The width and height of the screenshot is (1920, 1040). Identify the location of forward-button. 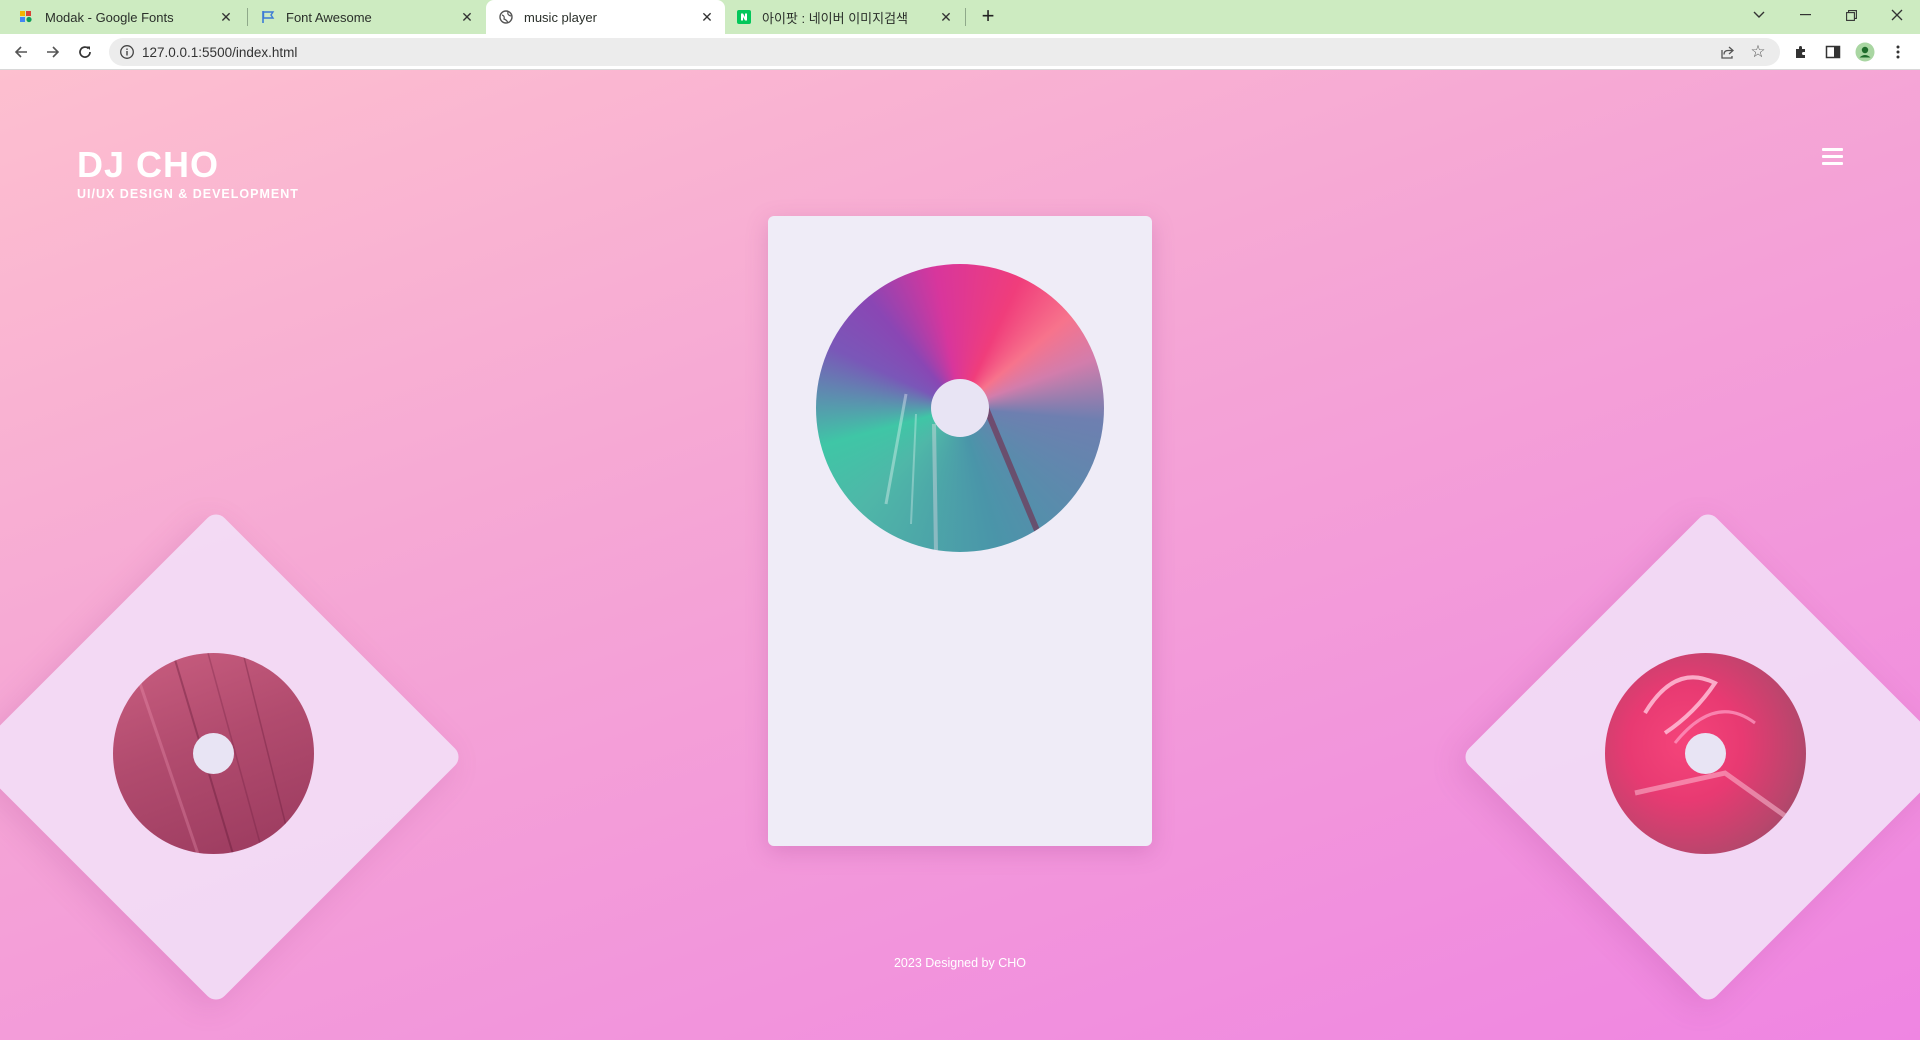
(53, 52).